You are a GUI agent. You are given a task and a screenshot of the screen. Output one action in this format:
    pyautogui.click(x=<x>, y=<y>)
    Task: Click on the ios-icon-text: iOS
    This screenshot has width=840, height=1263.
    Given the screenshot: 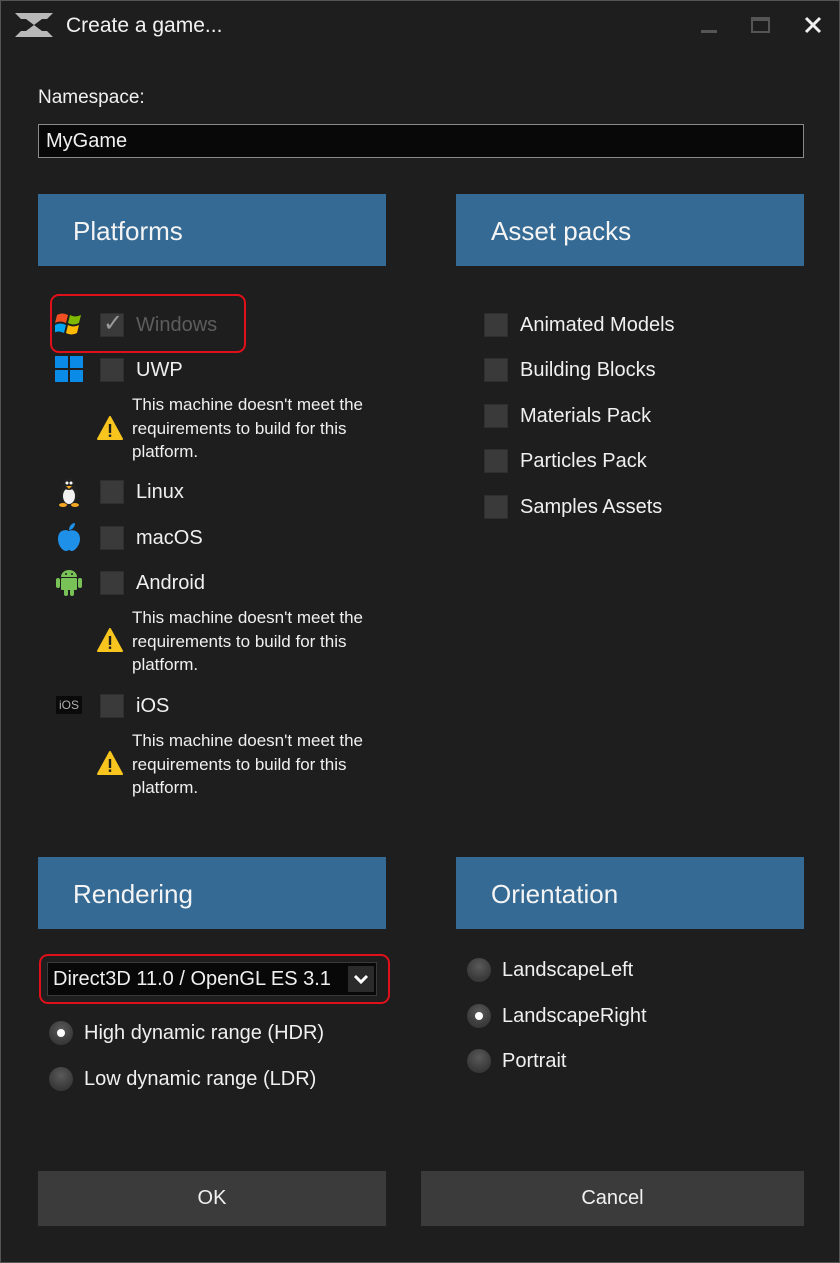 What is the action you would take?
    pyautogui.click(x=68, y=705)
    